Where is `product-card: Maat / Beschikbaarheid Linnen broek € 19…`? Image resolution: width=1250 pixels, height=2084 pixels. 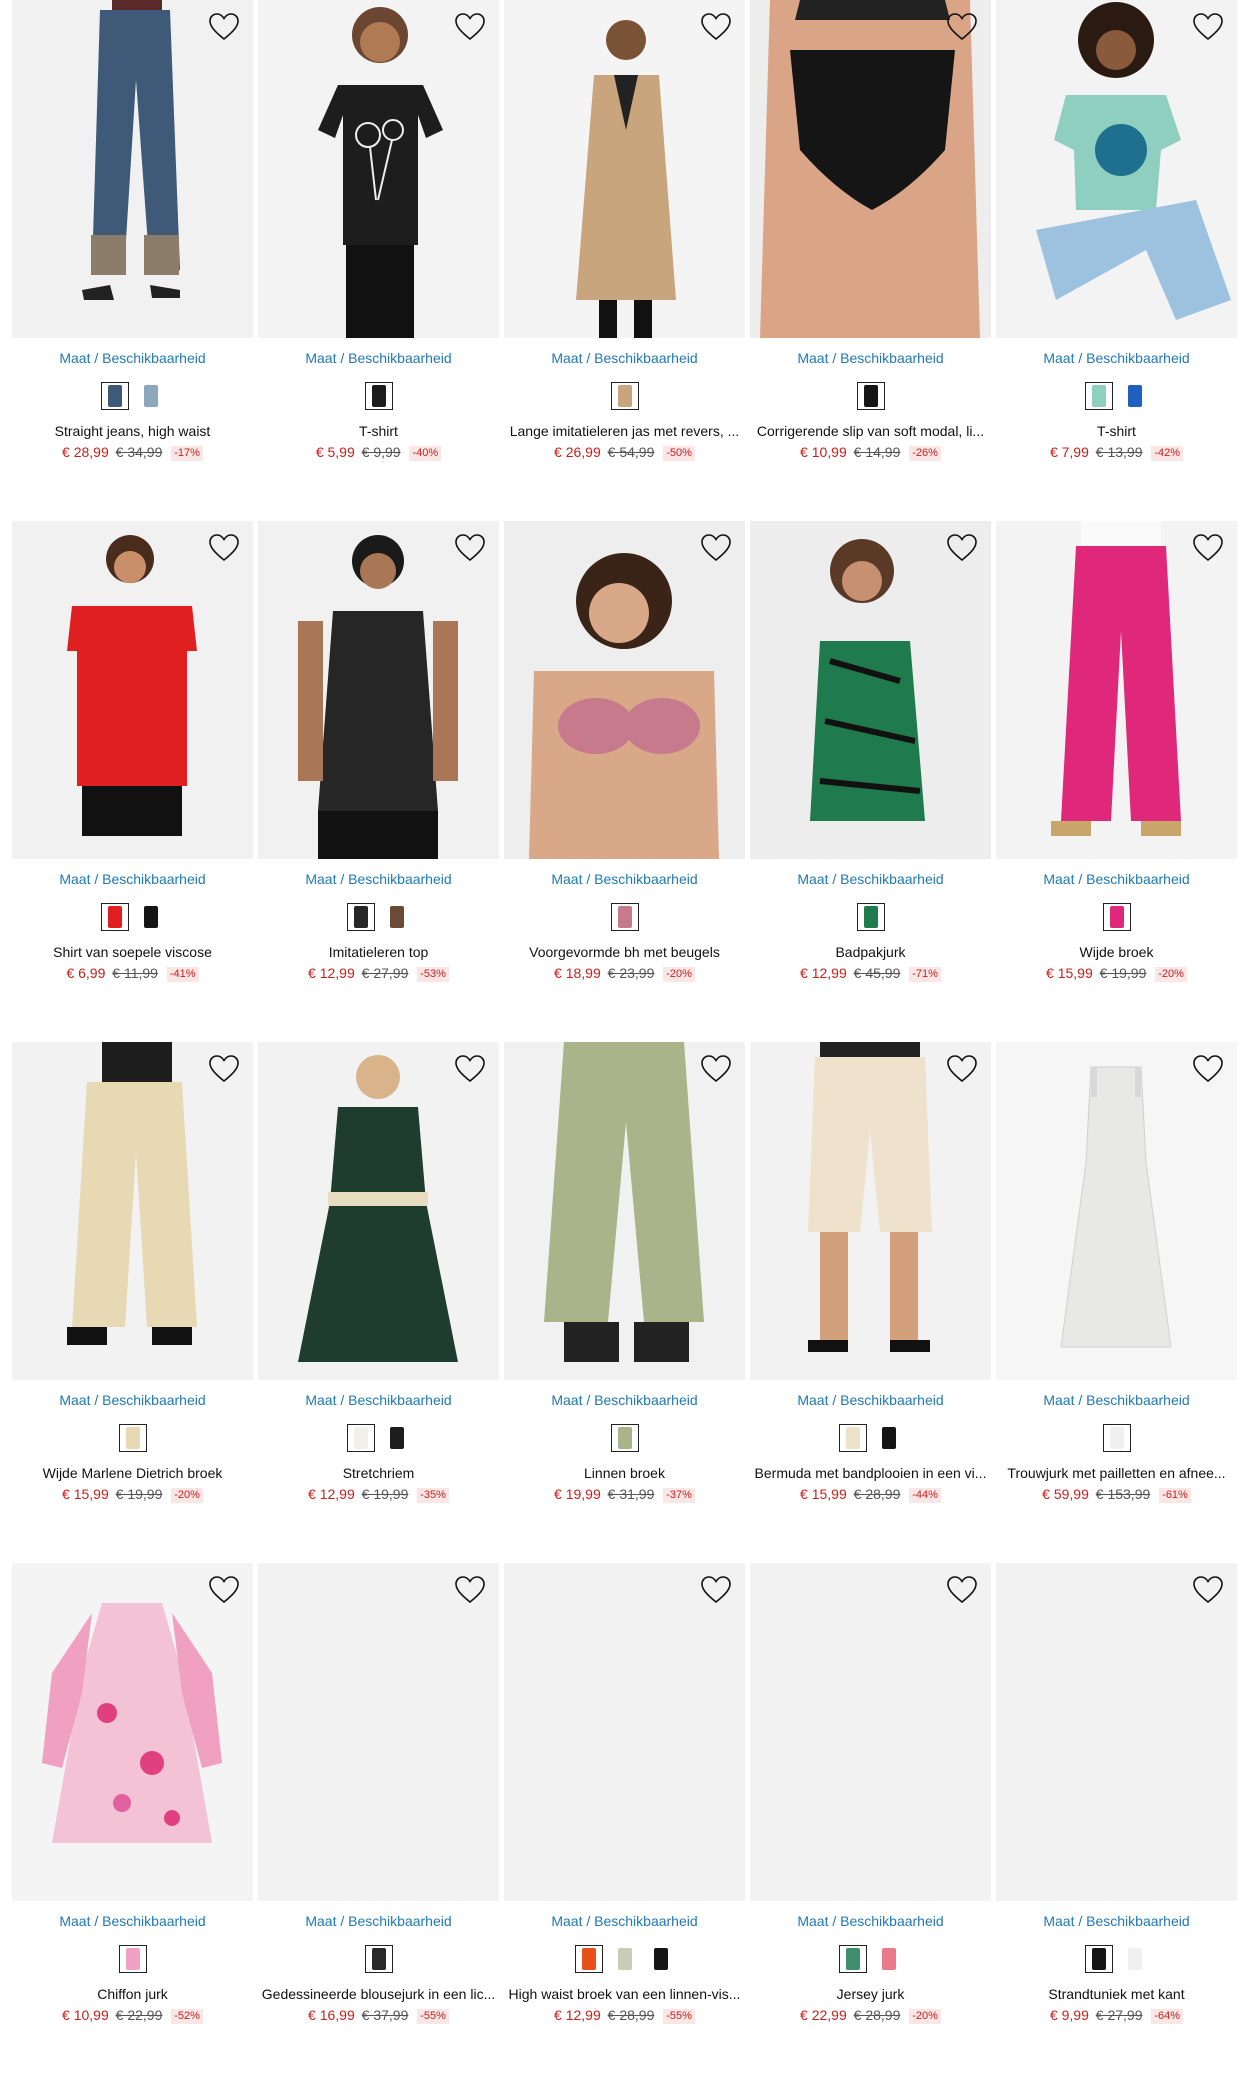
product-card: Maat / Beschikbaarheid Linnen broek € 19… is located at coordinates (624, 1302).